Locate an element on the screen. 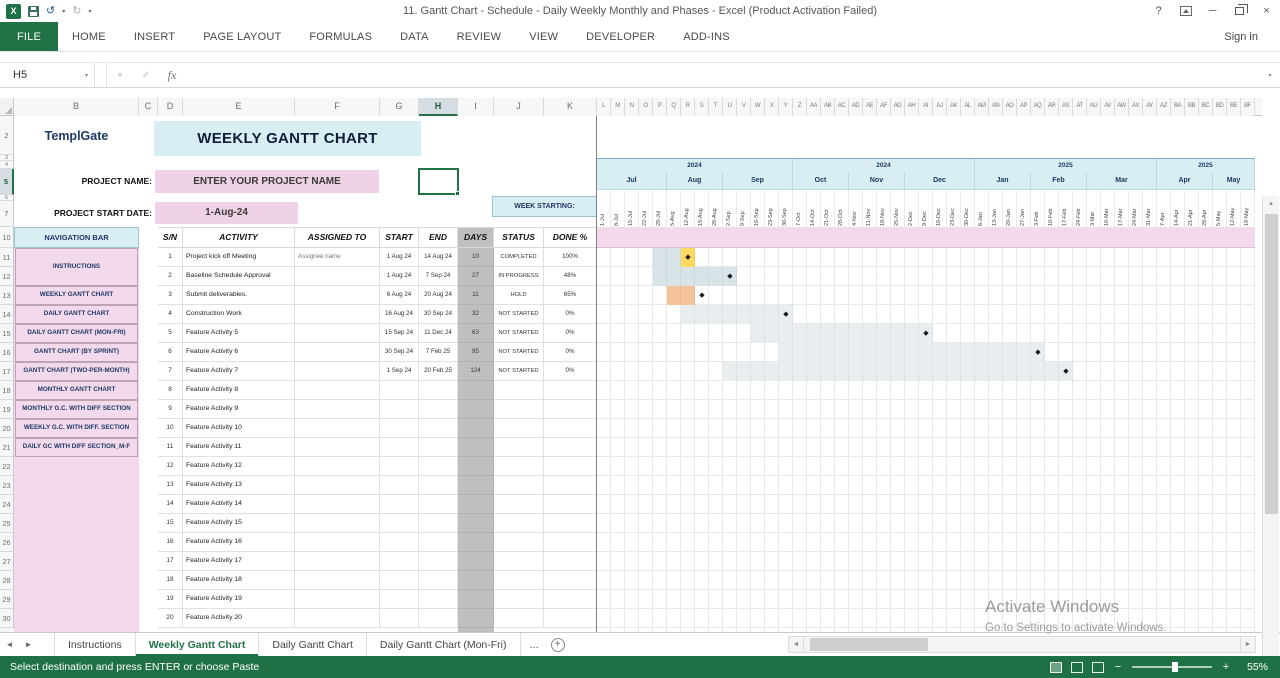 The height and width of the screenshot is (678, 1280). cell-done-row7: 0% is located at coordinates (570, 371).